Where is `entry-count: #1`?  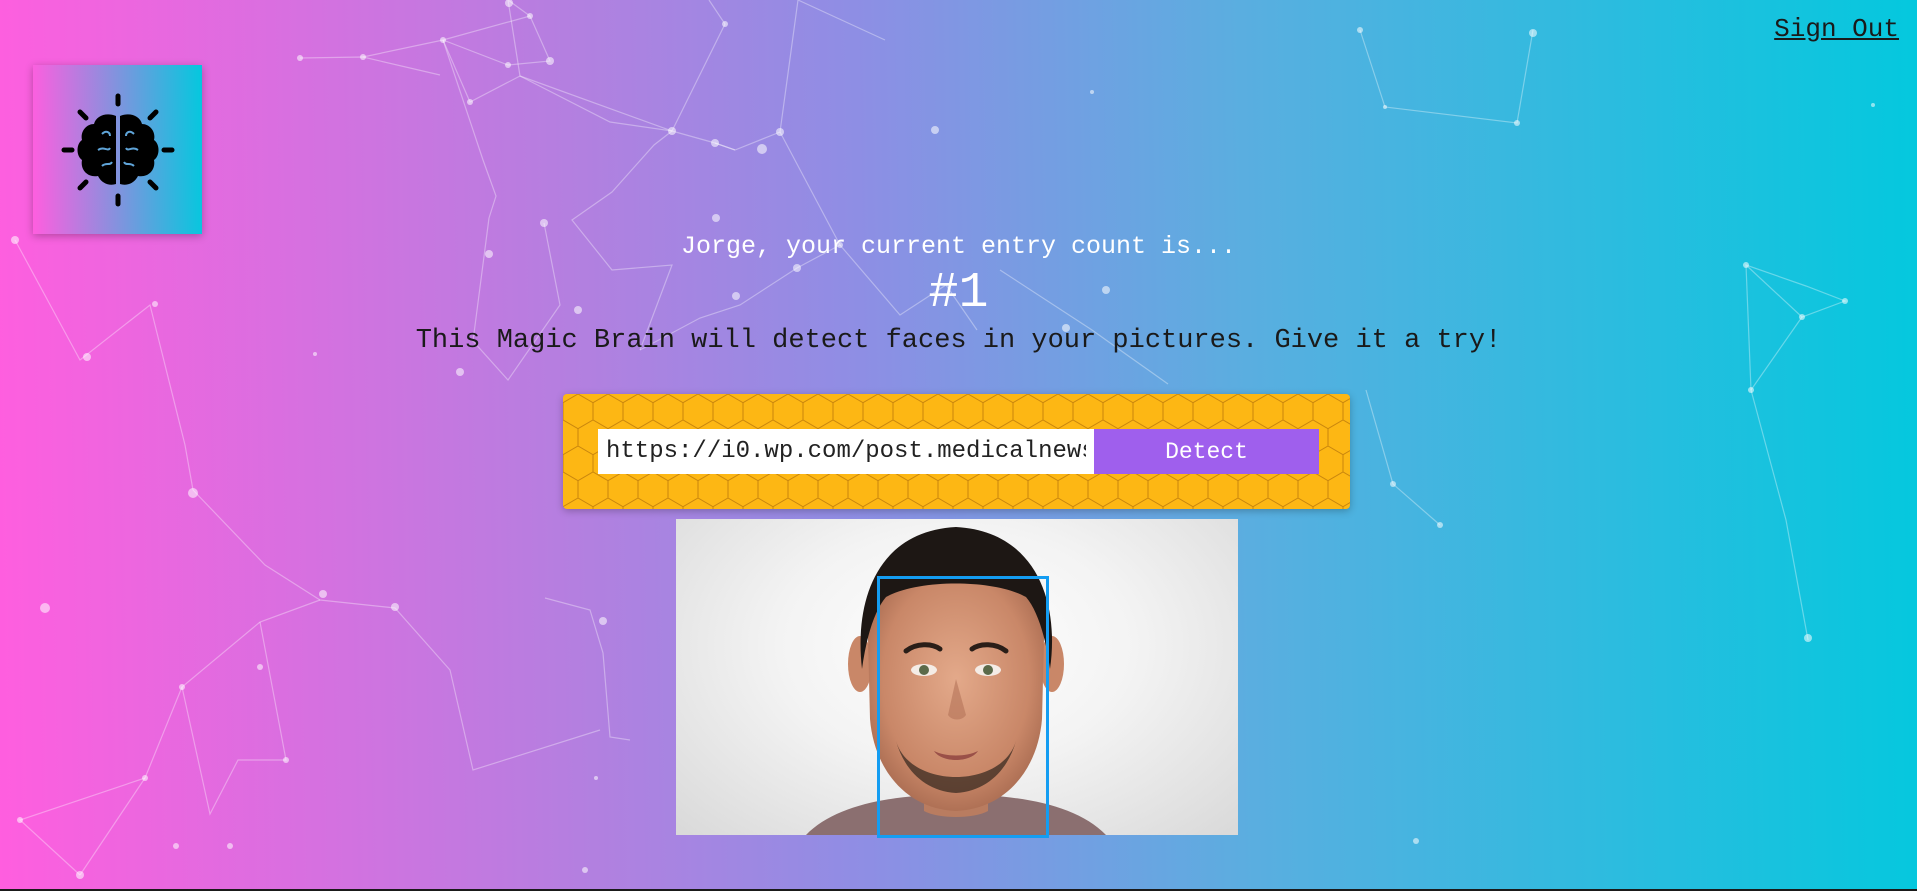
entry-count: #1 is located at coordinates (958, 293).